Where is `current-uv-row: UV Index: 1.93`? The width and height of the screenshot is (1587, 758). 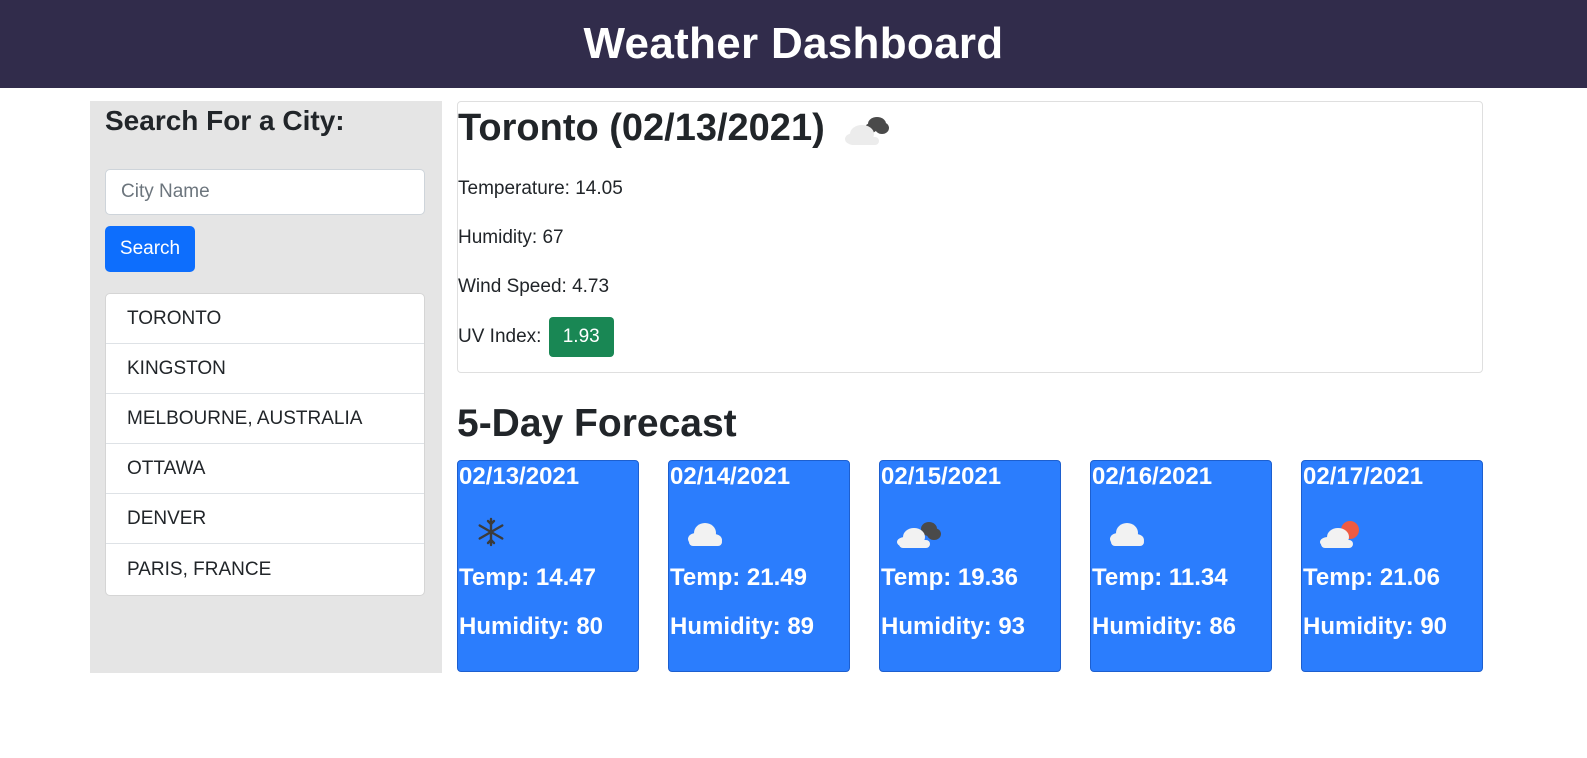 current-uv-row: UV Index: 1.93 is located at coordinates (536, 337).